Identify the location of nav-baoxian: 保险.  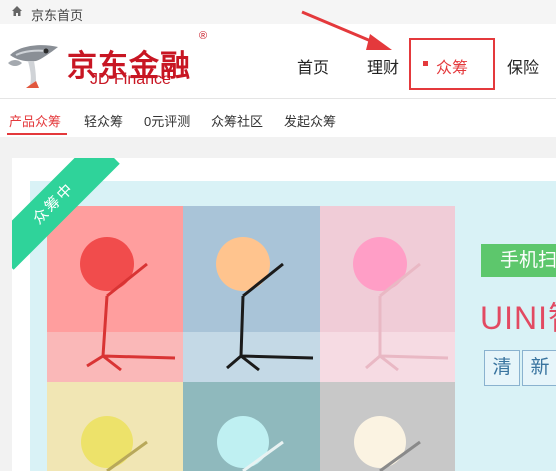
(523, 66).